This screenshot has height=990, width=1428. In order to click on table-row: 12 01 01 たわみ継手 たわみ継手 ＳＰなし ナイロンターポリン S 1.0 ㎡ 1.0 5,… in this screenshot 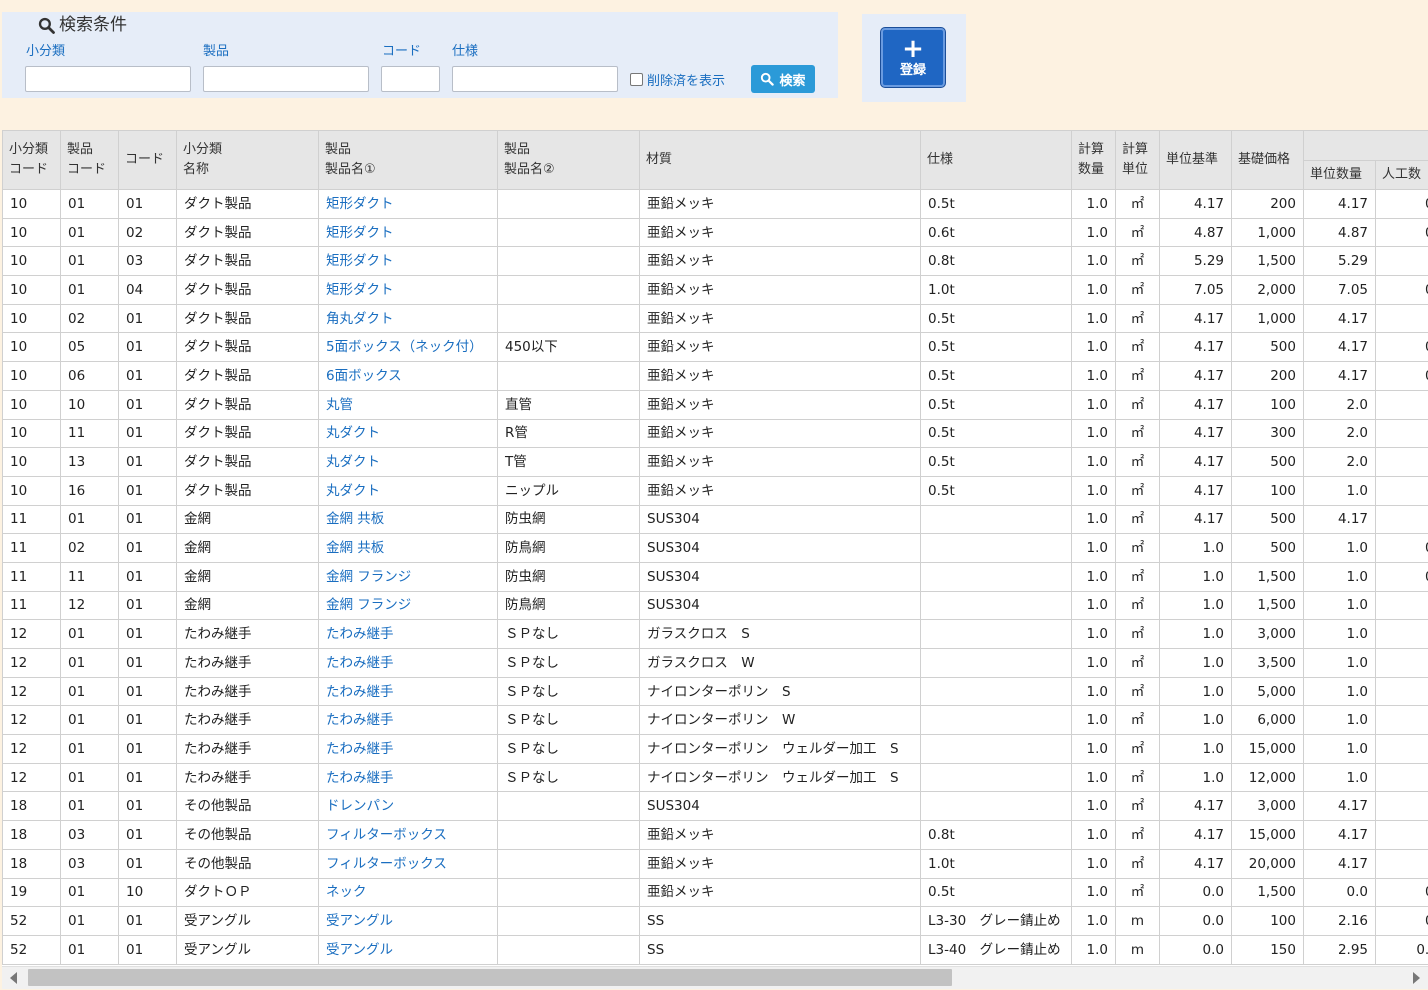, I will do `click(715, 691)`.